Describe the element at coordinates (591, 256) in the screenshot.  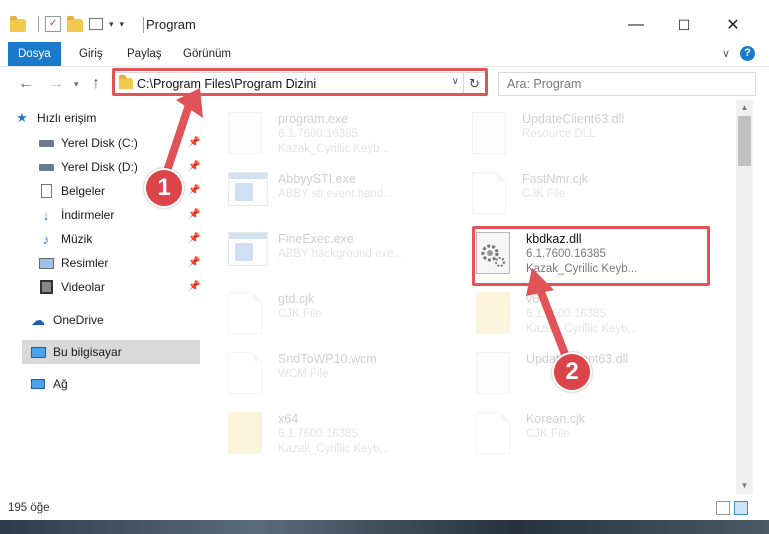
I see `highlight-box-file` at that location.